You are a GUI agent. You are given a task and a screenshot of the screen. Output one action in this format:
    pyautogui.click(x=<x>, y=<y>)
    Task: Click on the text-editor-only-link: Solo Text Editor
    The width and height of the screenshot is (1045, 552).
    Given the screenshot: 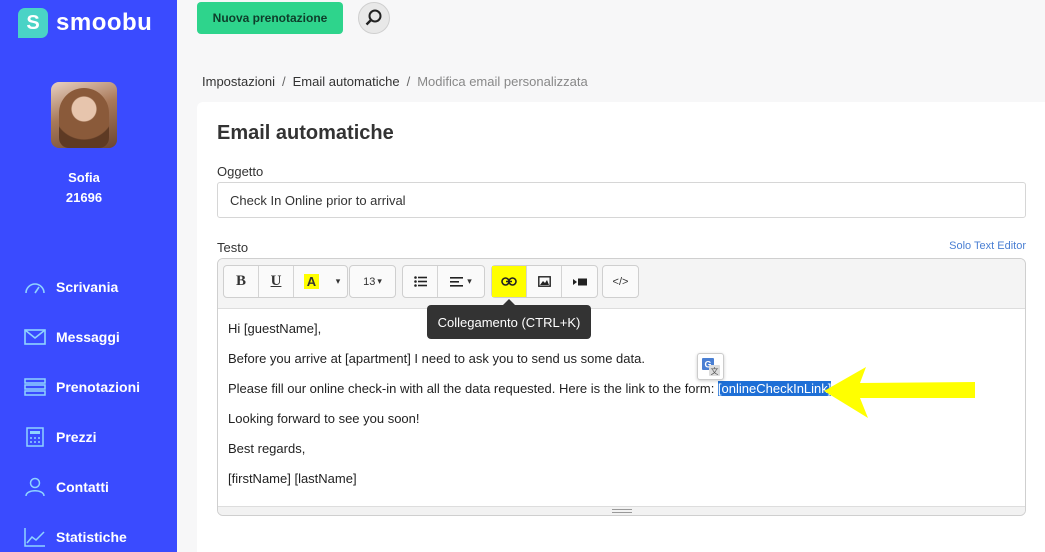 What is the action you would take?
    pyautogui.click(x=987, y=246)
    